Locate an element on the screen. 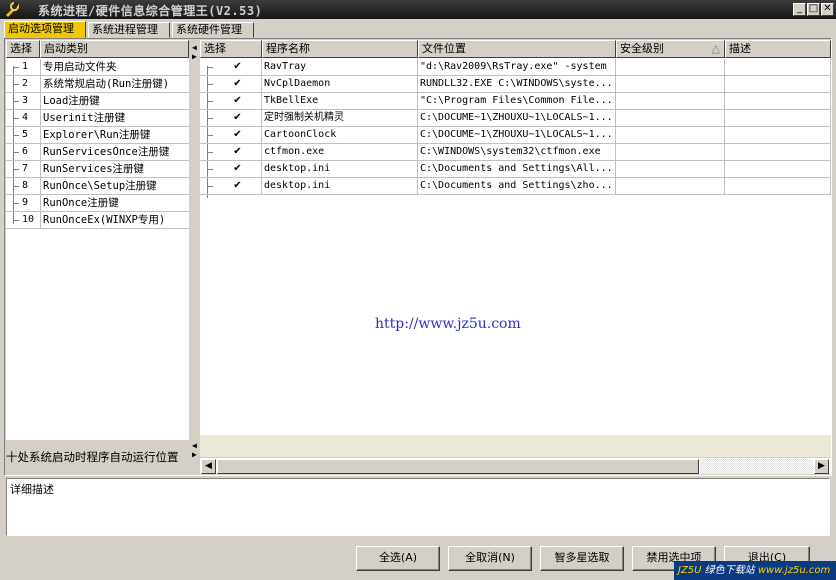  grid-empty-area is located at coordinates (515, 446).